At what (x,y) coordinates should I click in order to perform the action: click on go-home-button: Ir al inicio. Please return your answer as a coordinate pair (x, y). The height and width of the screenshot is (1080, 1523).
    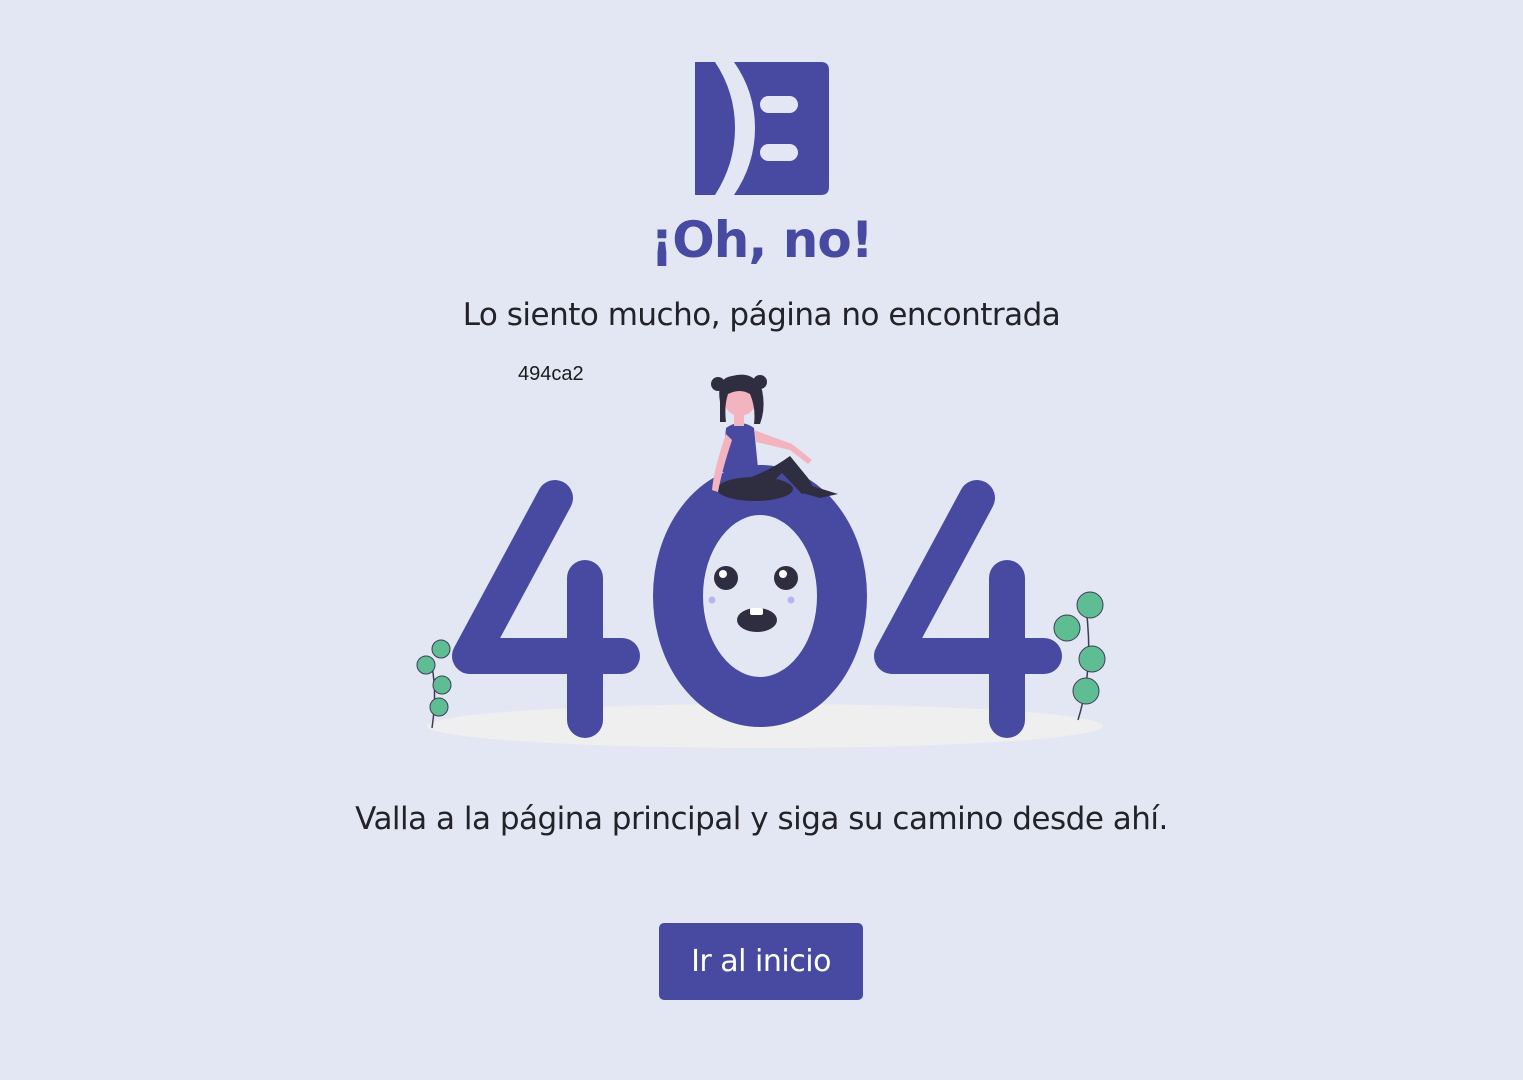
    Looking at the image, I should click on (761, 961).